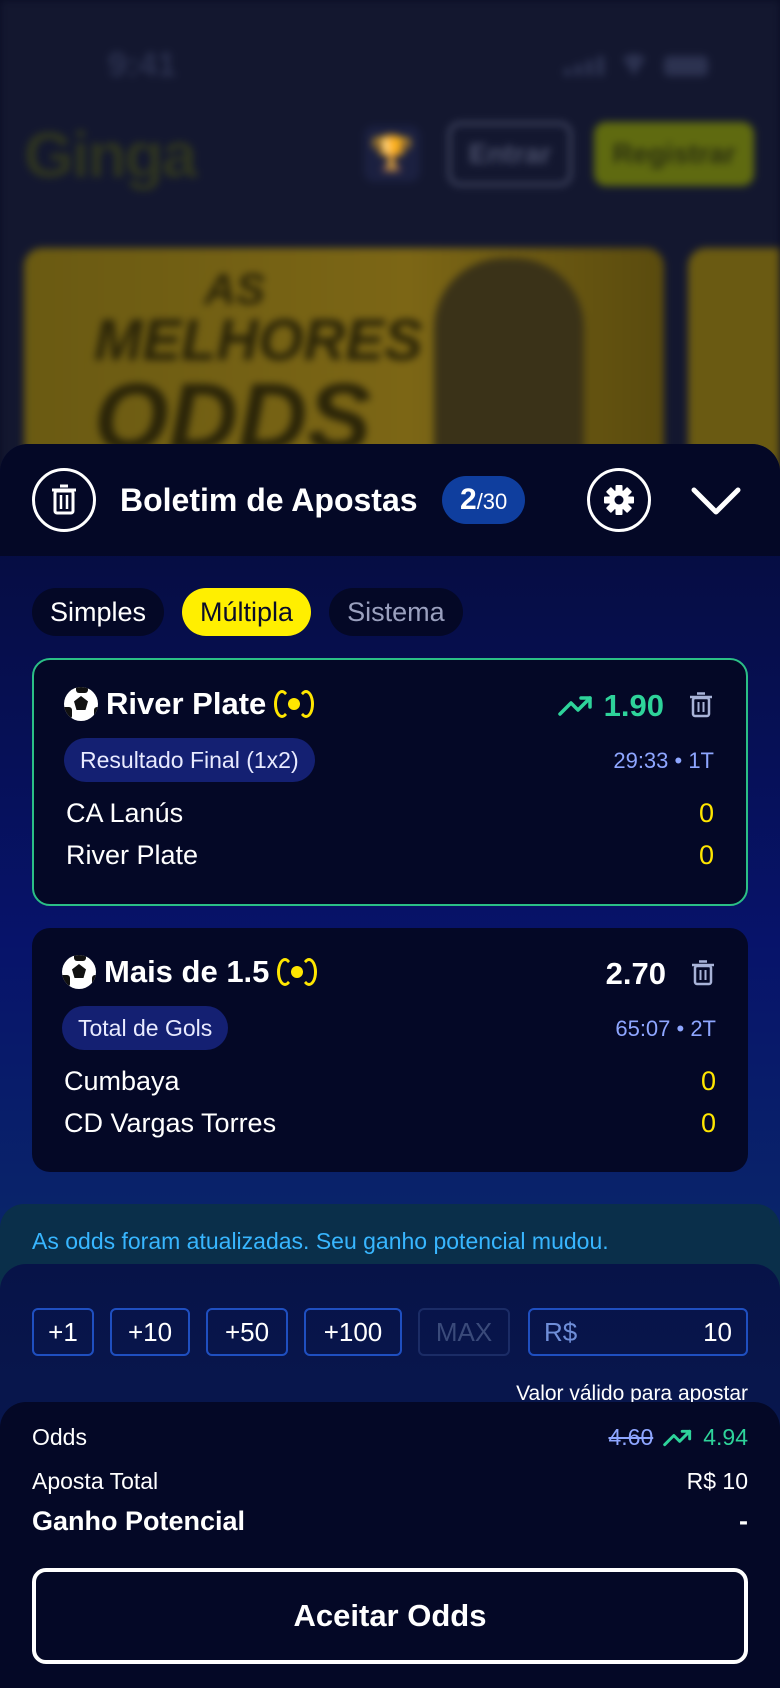  What do you see at coordinates (665, 1028) in the screenshot?
I see `match-time: 65:07 • 2T` at bounding box center [665, 1028].